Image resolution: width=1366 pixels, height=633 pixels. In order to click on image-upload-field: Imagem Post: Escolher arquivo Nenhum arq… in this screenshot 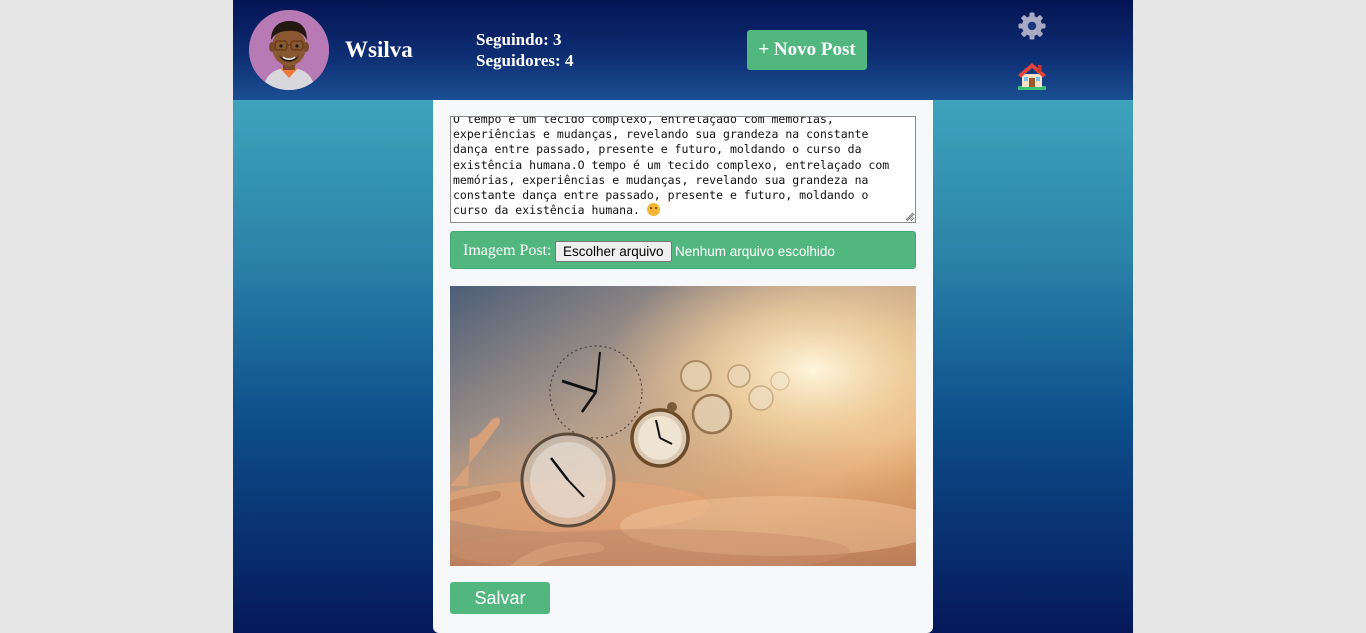, I will do `click(683, 250)`.